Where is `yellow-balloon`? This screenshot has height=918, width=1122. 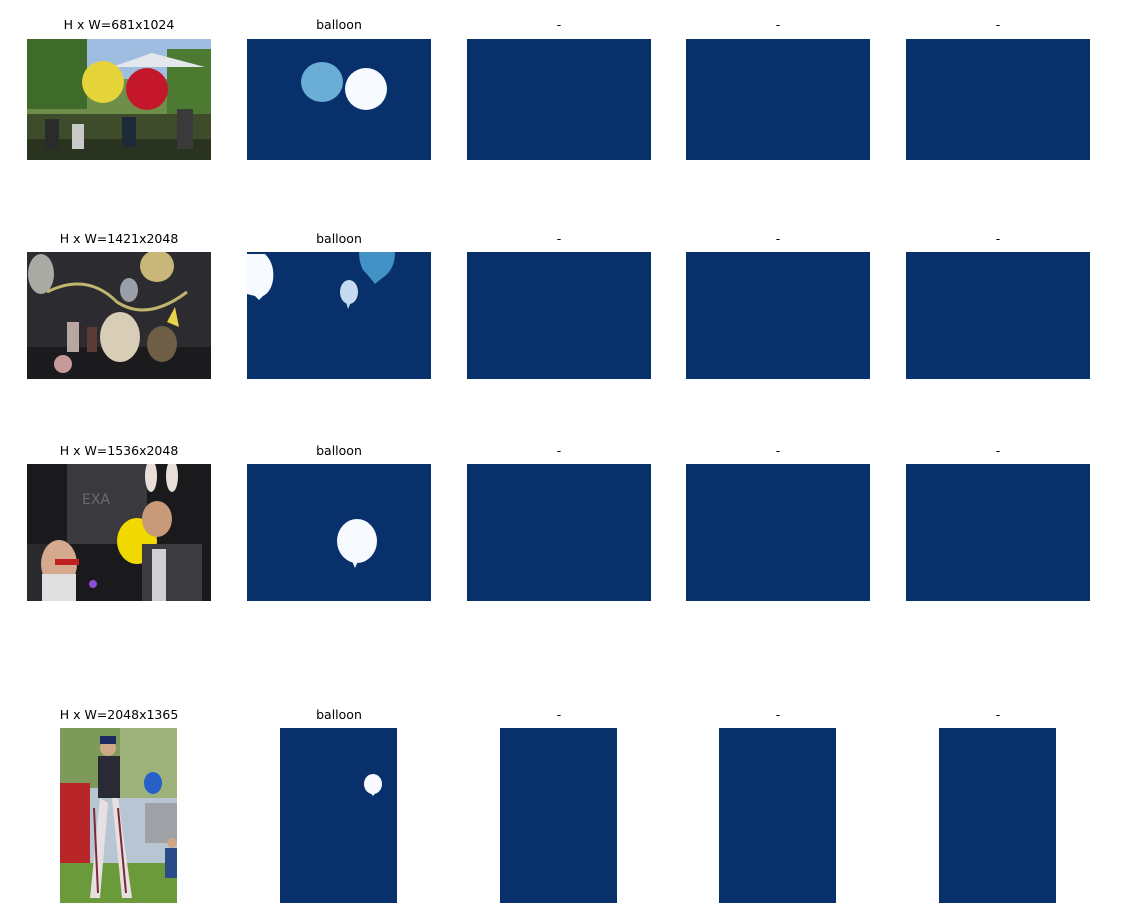 yellow-balloon is located at coordinates (103, 82).